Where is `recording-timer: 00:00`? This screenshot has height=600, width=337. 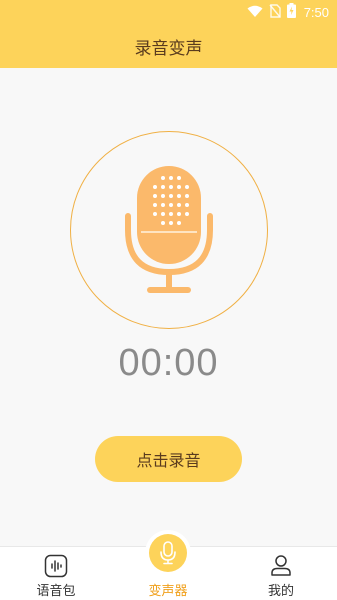
recording-timer: 00:00 is located at coordinates (168, 363).